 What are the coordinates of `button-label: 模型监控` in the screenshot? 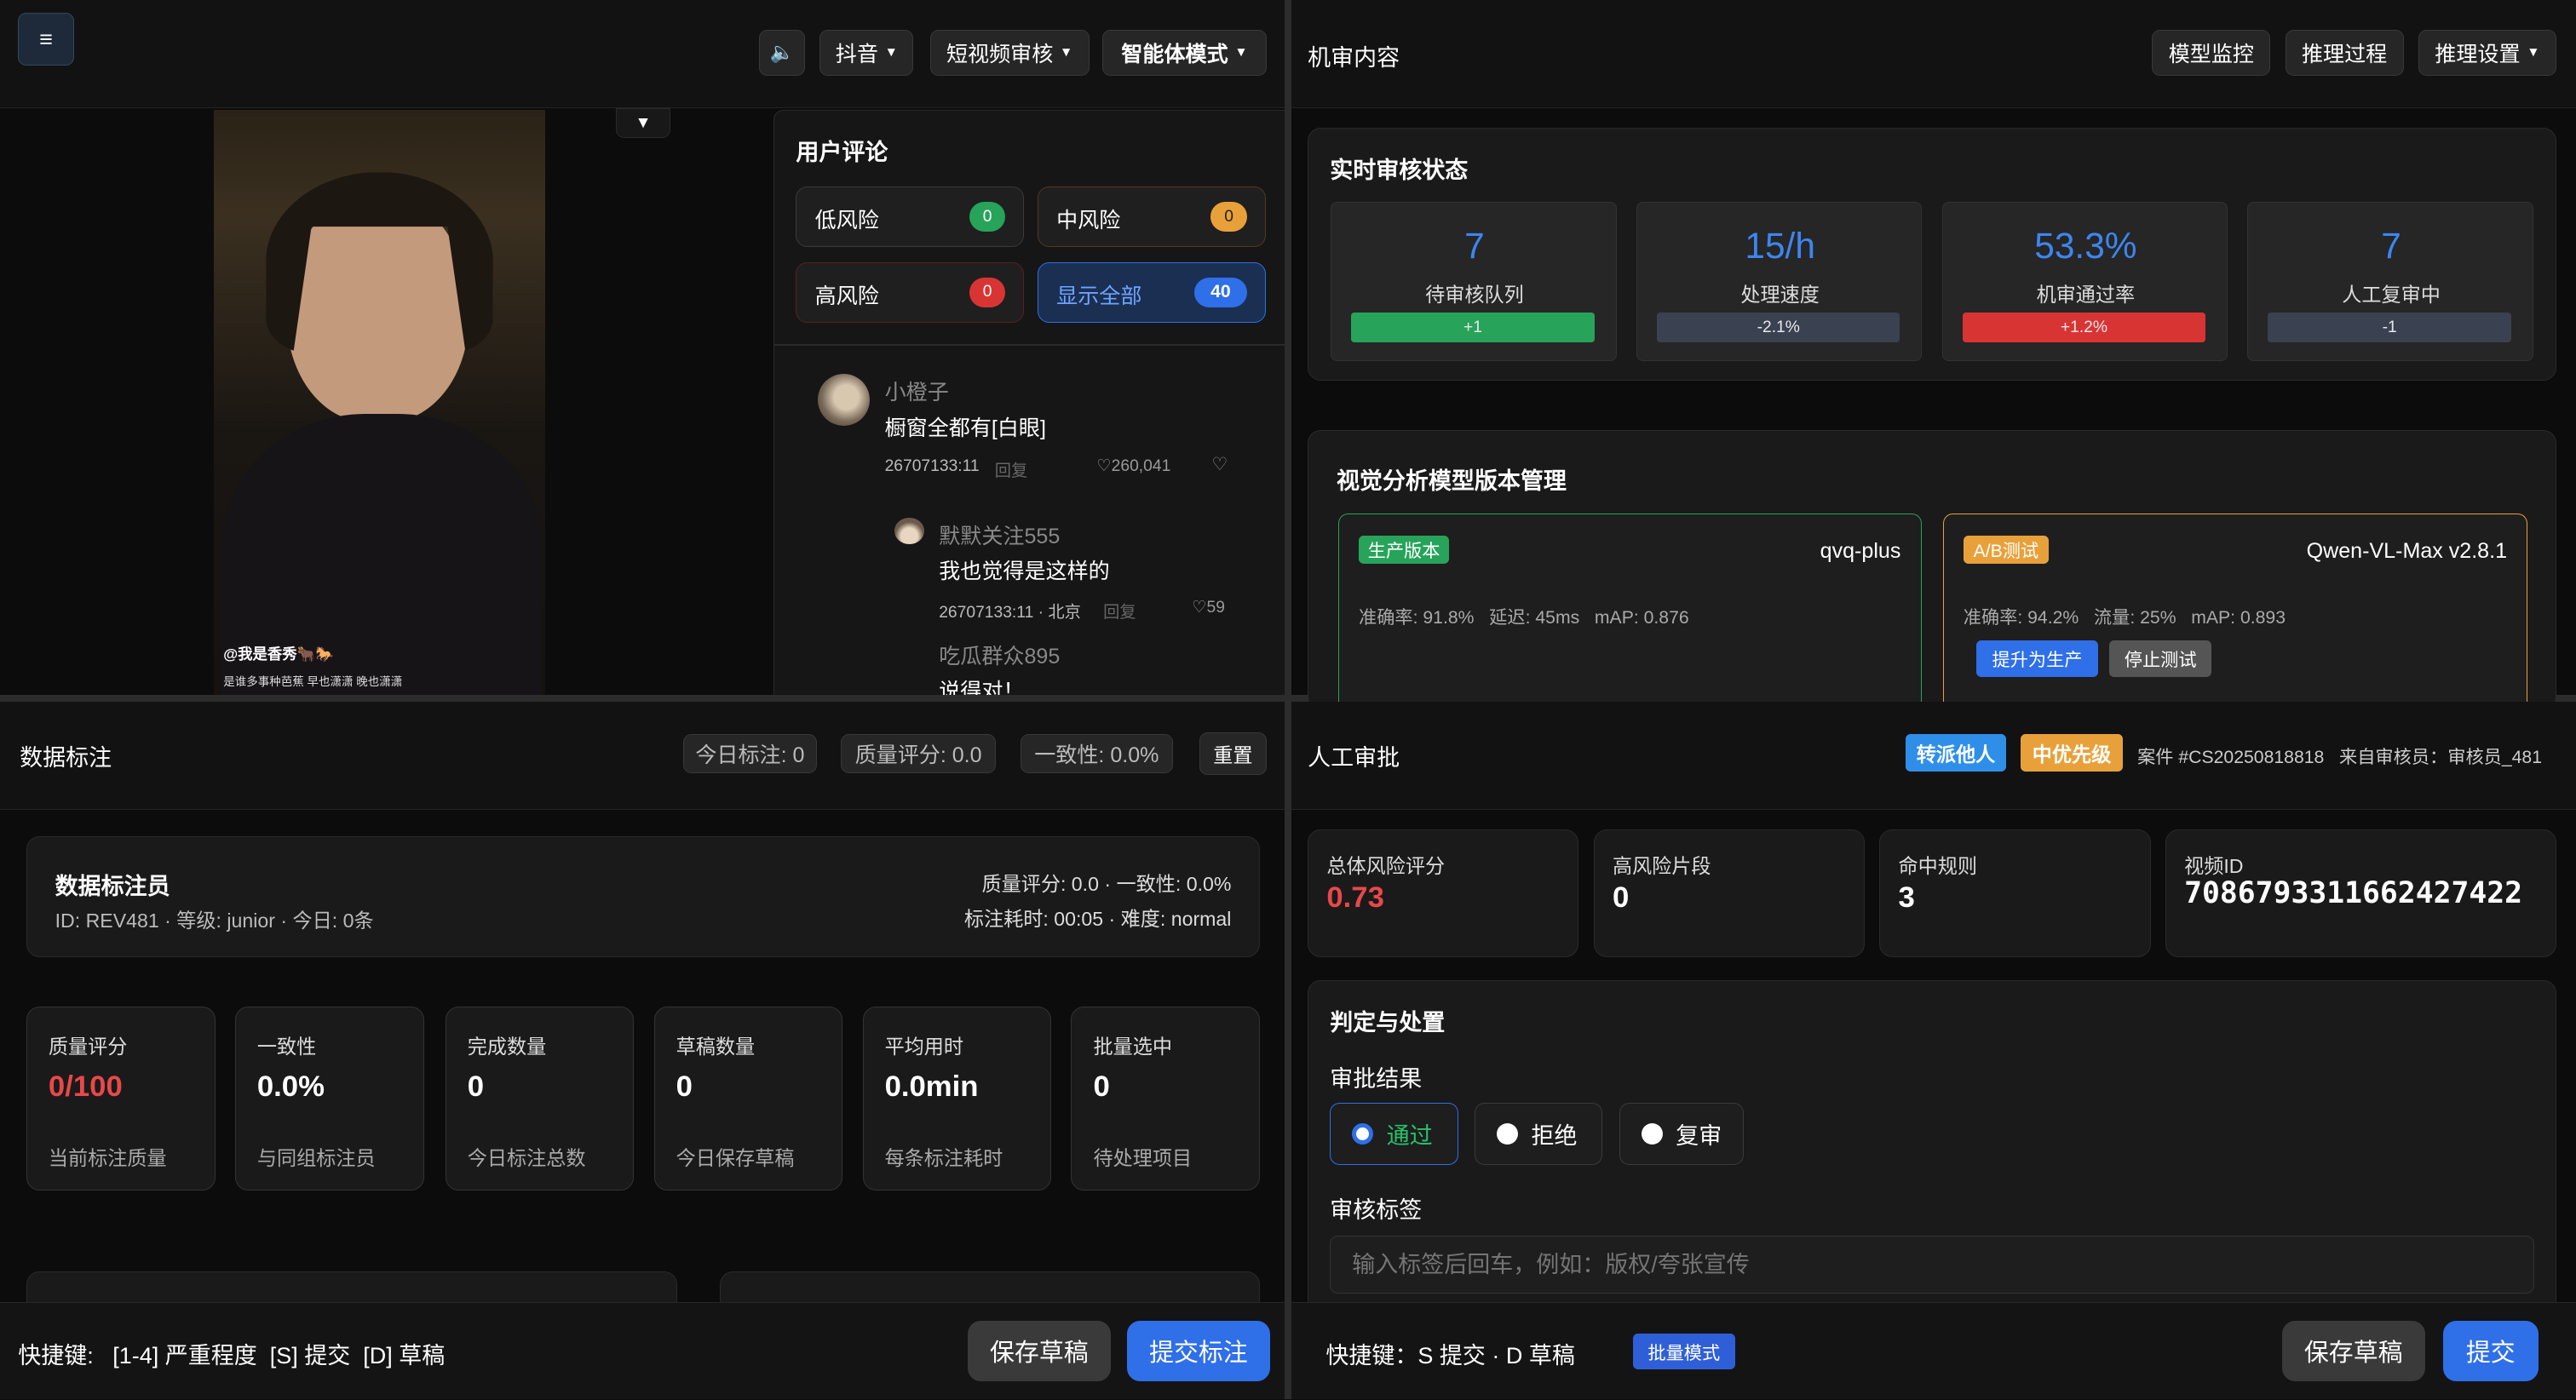 It's located at (2211, 54).